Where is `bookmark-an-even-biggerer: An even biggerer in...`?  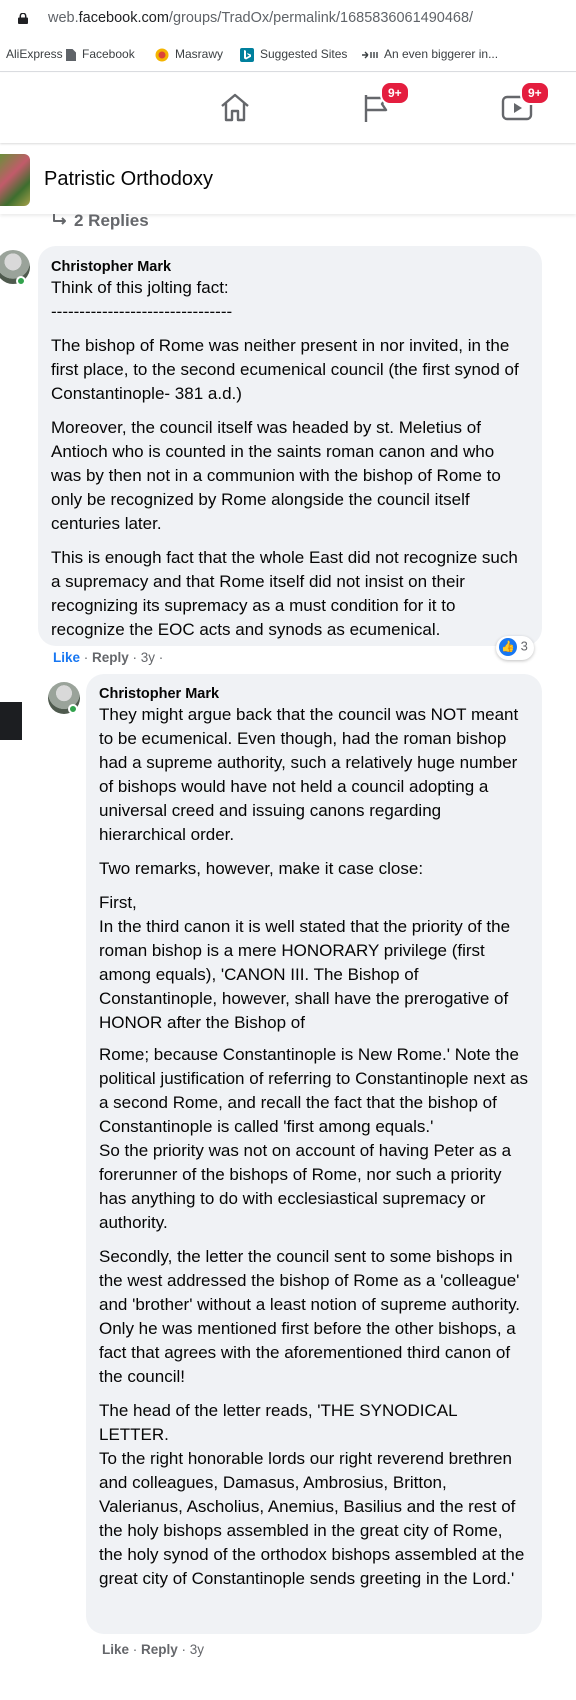
bookmark-an-even-biggerer: An even biggerer in... is located at coordinates (430, 54).